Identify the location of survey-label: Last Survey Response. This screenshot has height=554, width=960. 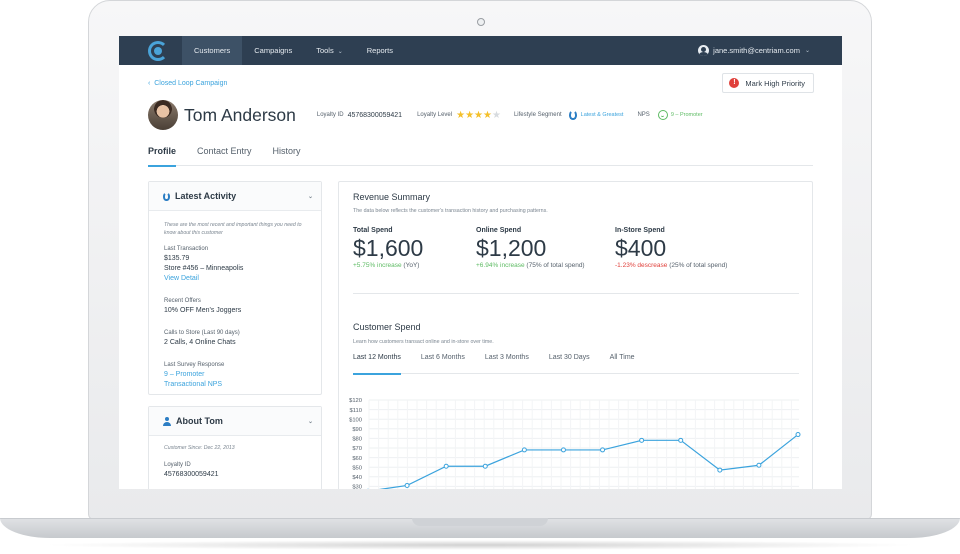
(194, 365).